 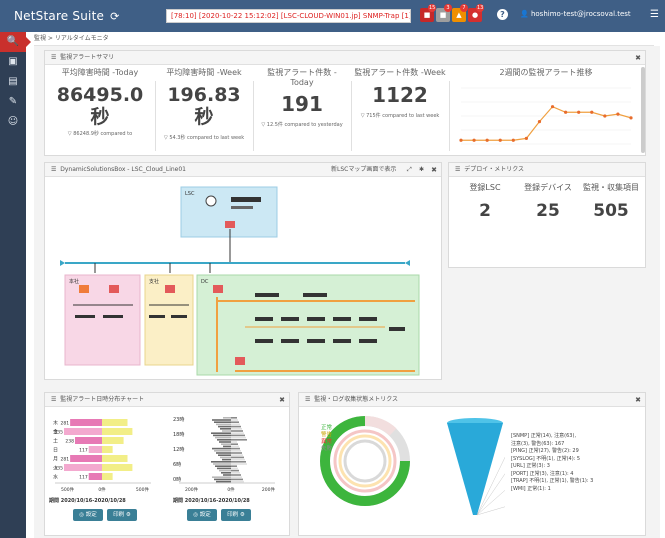 I want to click on search-icon: 🔍, so click(x=15, y=42).